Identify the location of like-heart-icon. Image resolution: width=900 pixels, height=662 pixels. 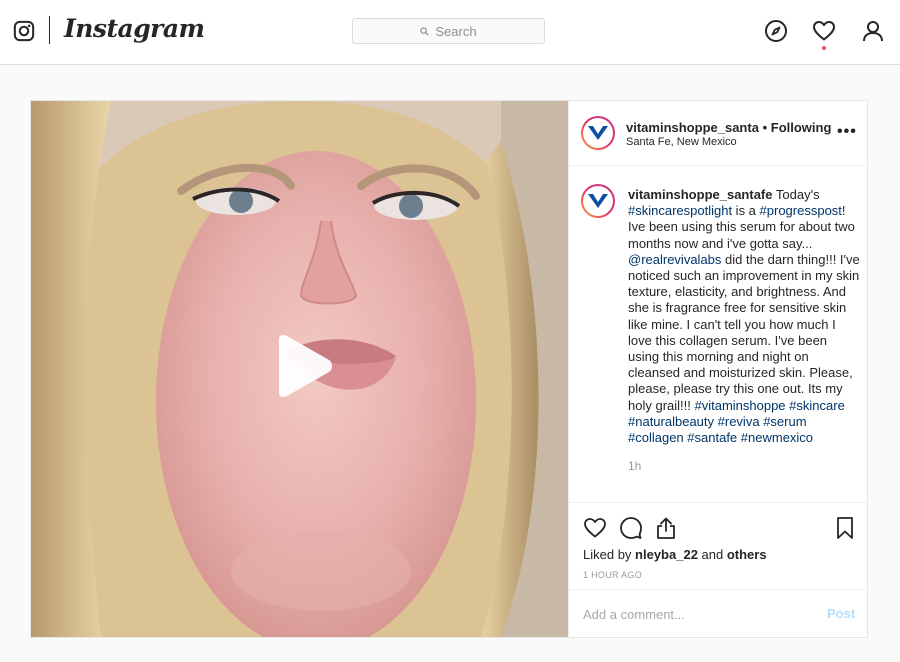
(595, 528).